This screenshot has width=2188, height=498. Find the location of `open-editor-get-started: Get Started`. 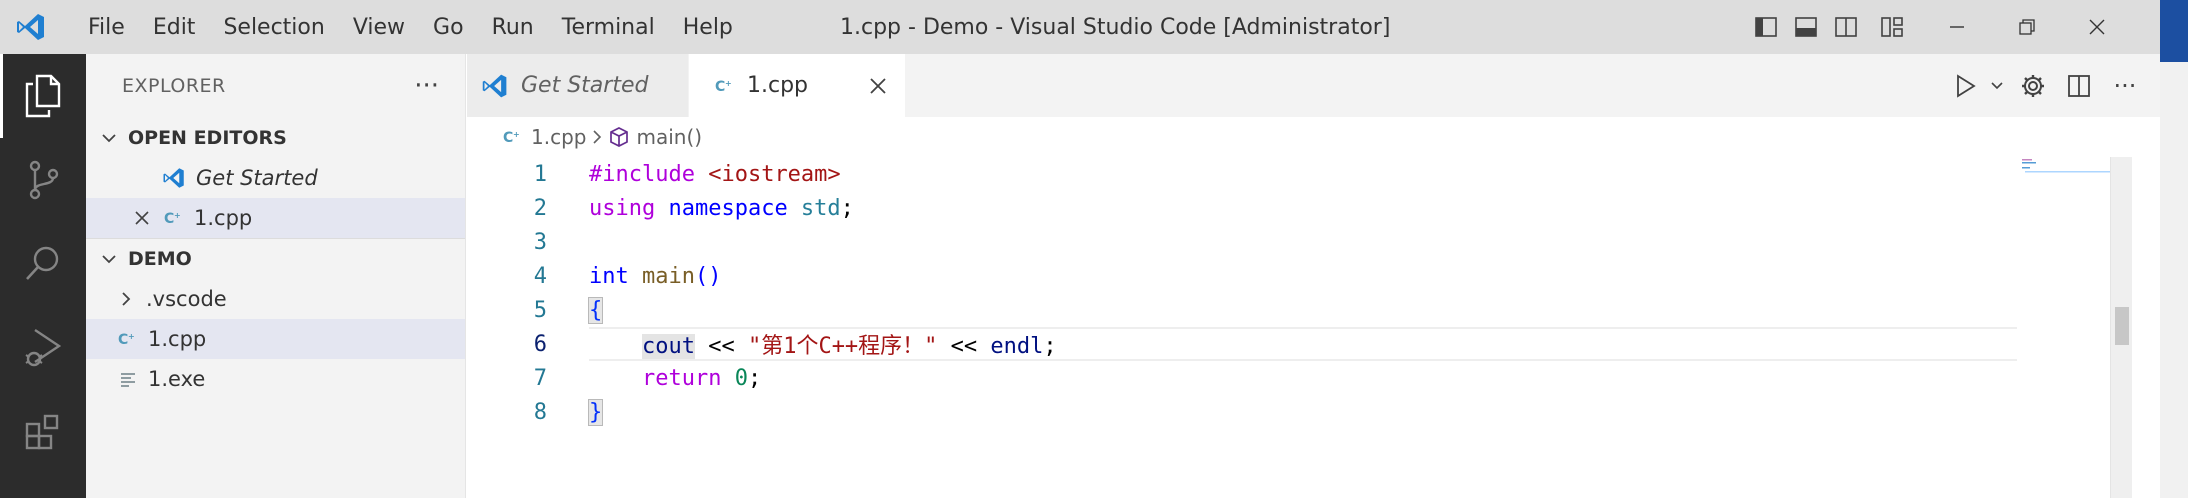

open-editor-get-started: Get Started is located at coordinates (275, 178).